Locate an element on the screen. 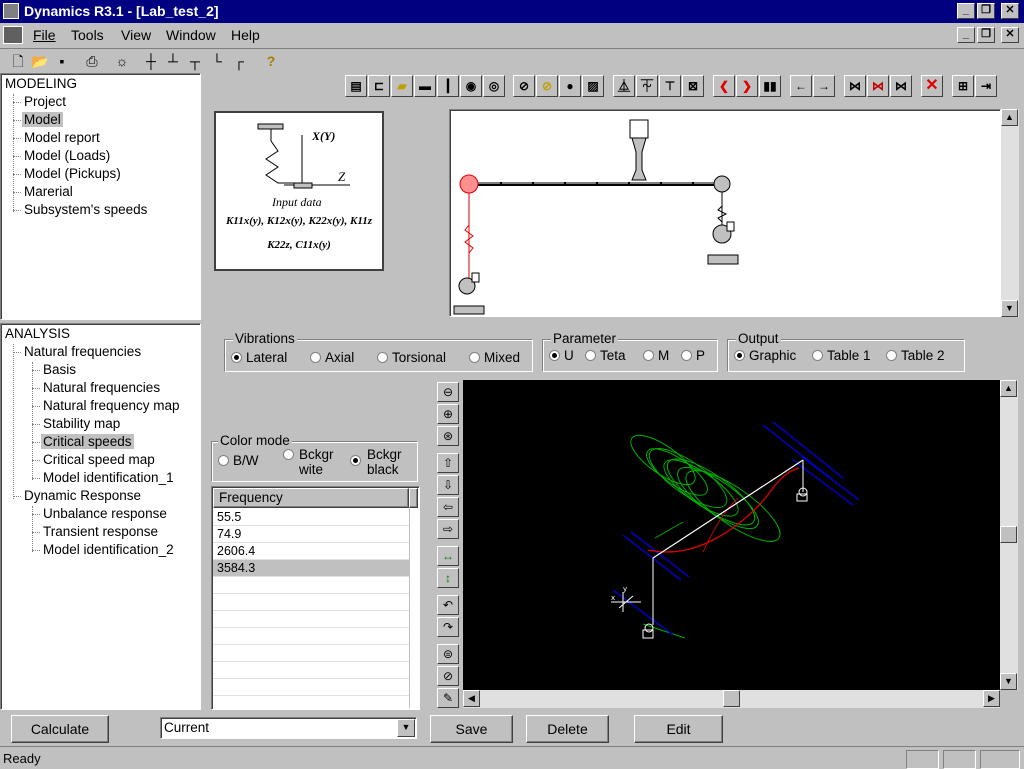 The image size is (1024, 769). scenario-combo: Current ▼ is located at coordinates (288, 728).